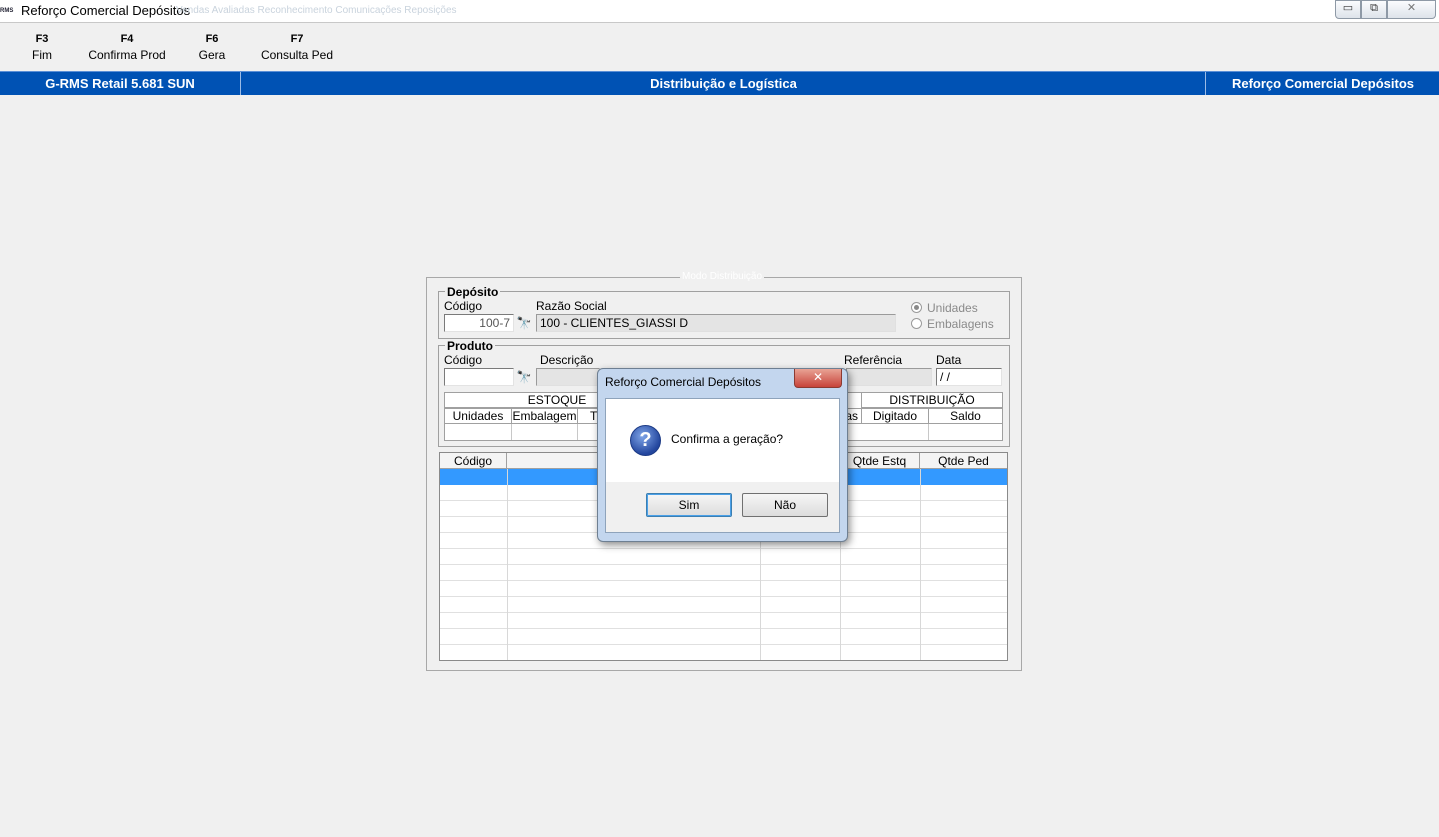 This screenshot has width=1439, height=837. I want to click on dialog-title: Reforço Comercial Depósitos, so click(683, 382).